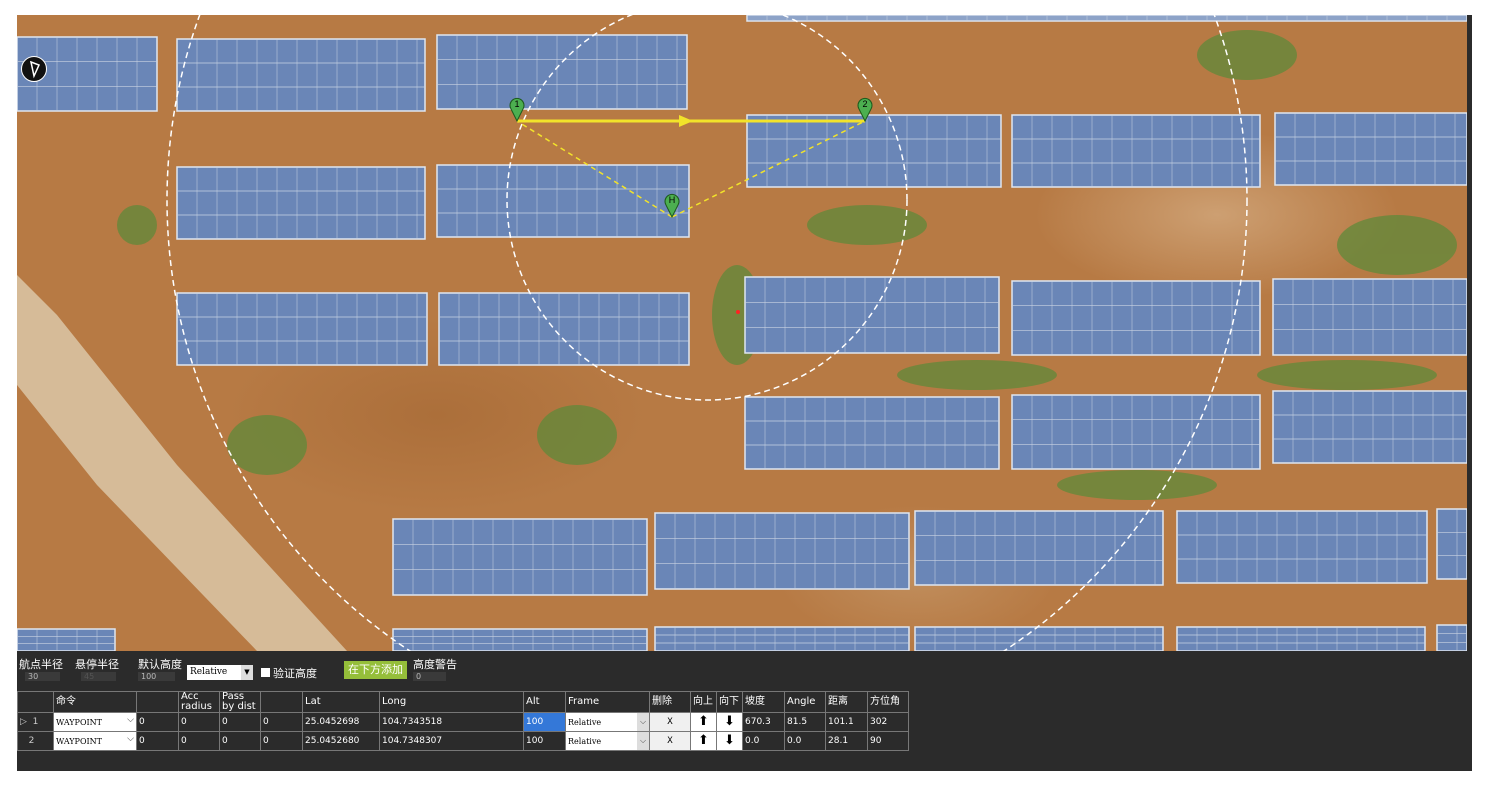  What do you see at coordinates (763, 722) in the screenshot?
I see `gradient-cell: 670.3` at bounding box center [763, 722].